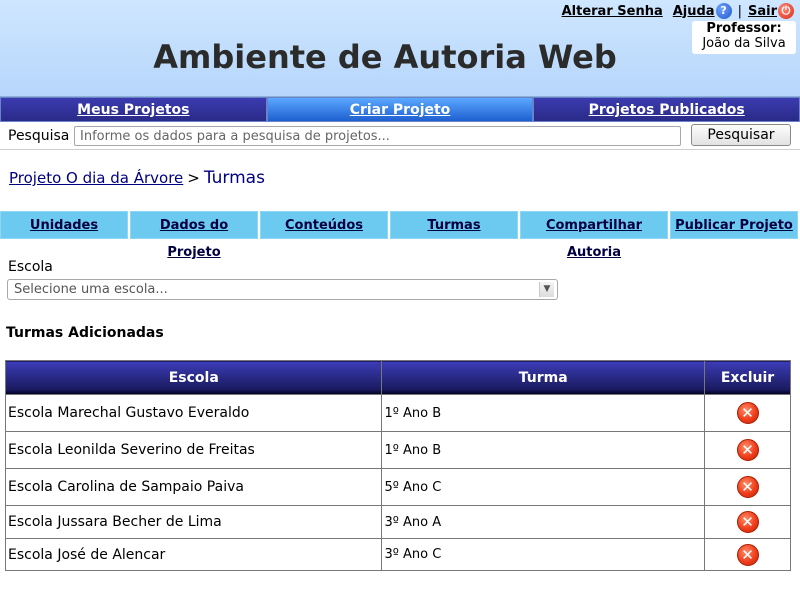  What do you see at coordinates (39, 136) in the screenshot?
I see `search-label: Pesquisa` at bounding box center [39, 136].